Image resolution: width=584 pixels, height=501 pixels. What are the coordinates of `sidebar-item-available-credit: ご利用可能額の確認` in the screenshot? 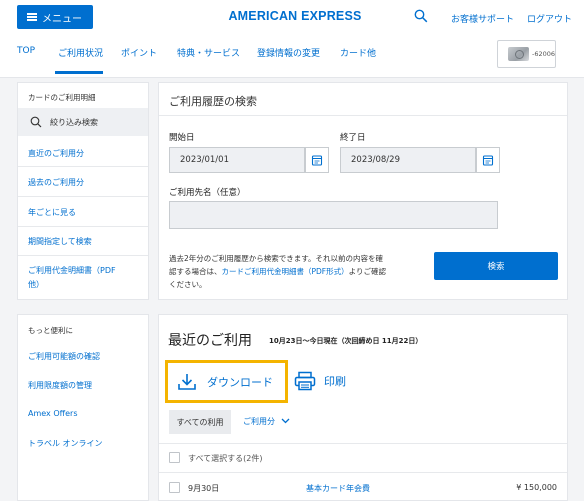 It's located at (64, 356).